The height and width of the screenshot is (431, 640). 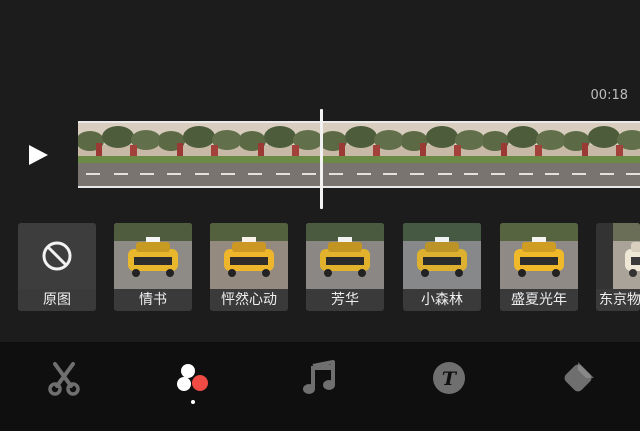 I want to click on filter-label: 盛夏光年, so click(x=539, y=300).